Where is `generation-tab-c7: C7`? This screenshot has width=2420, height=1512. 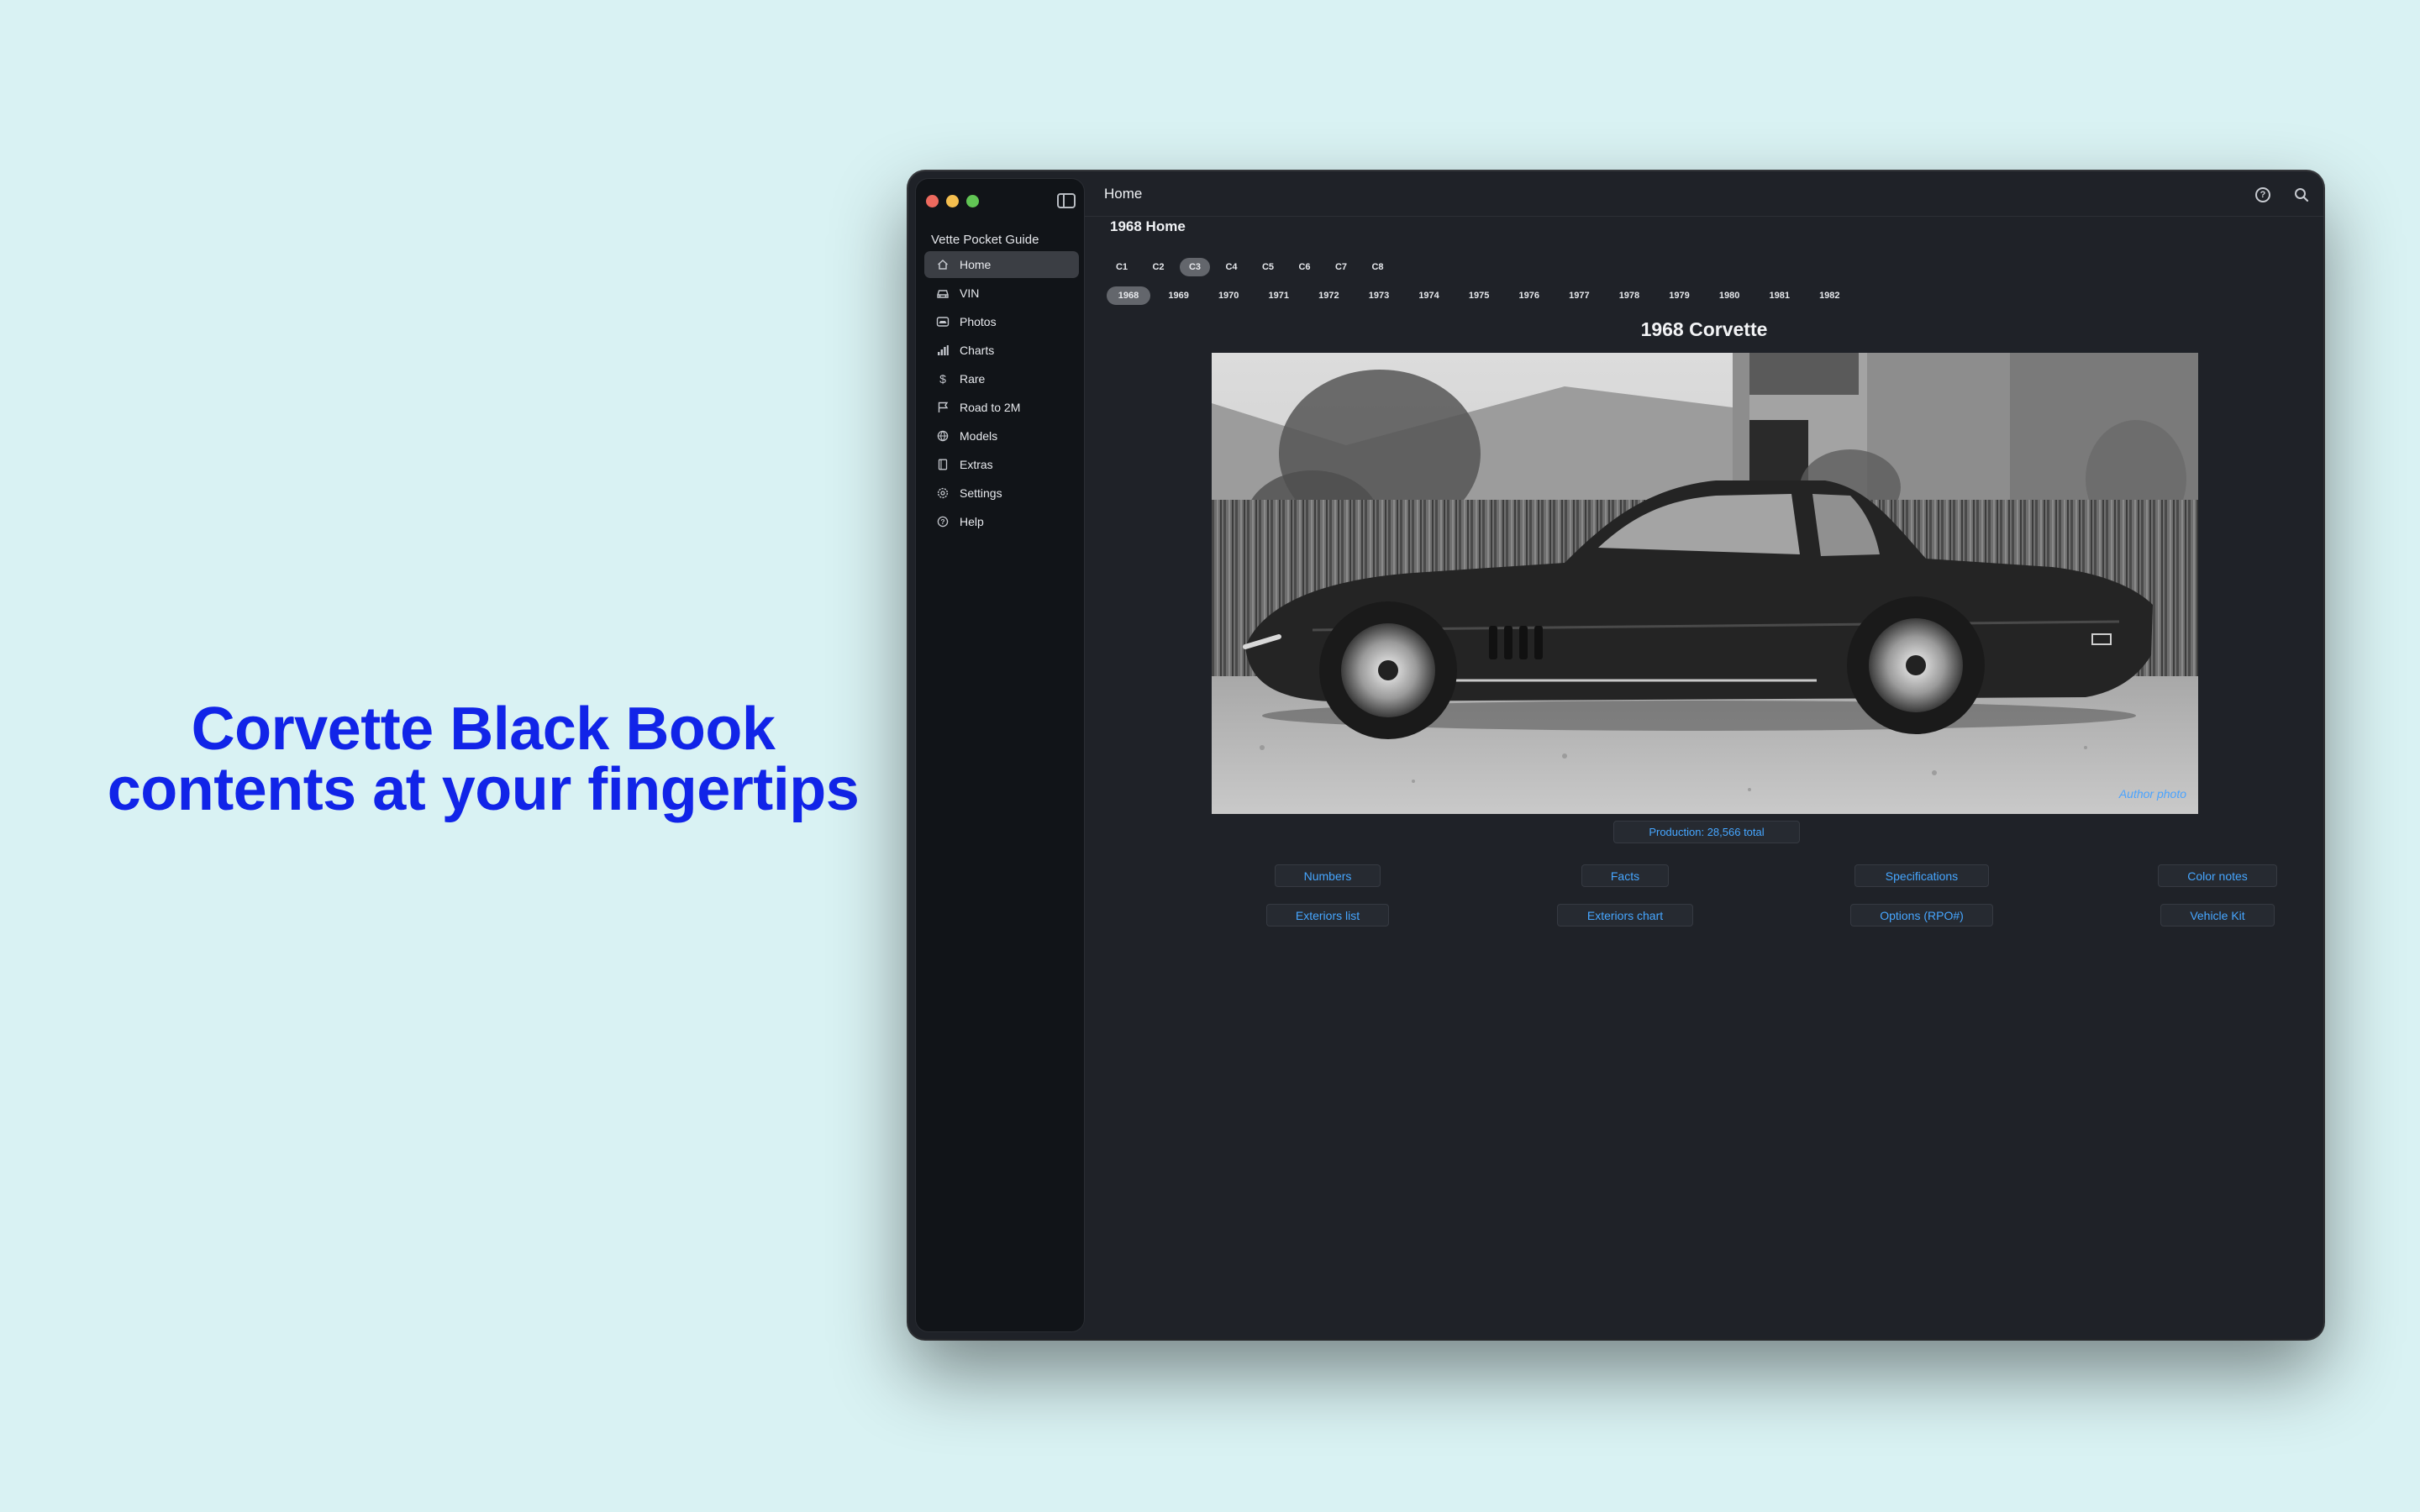
generation-tab-c7: C7 is located at coordinates (1341, 267).